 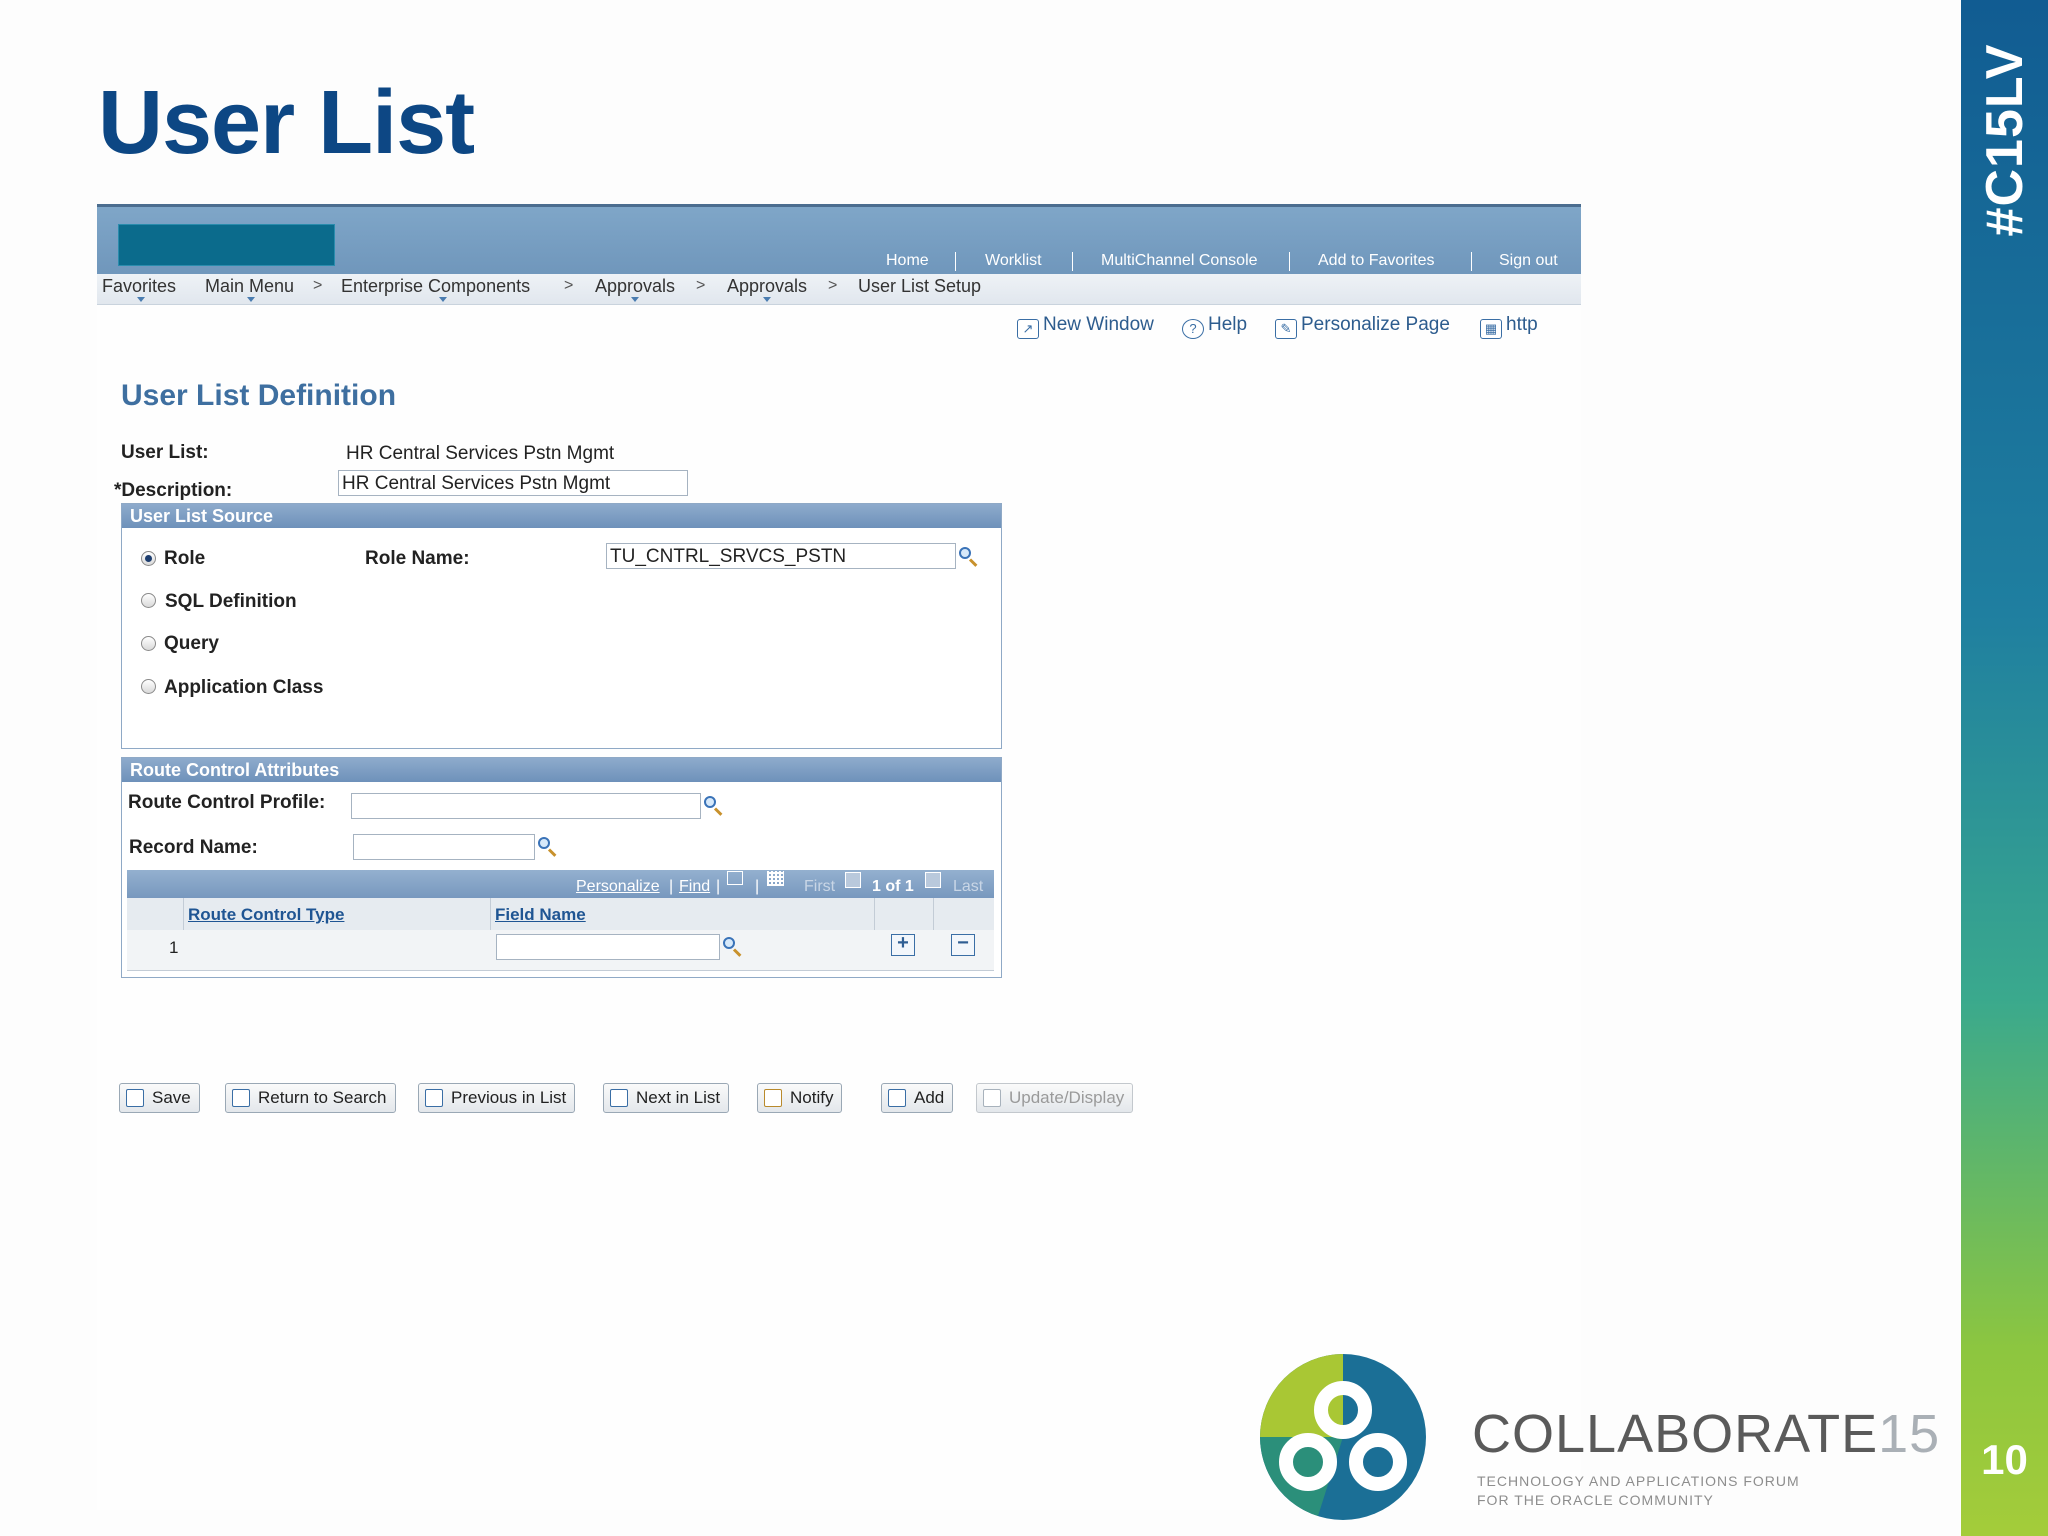 What do you see at coordinates (561, 626) in the screenshot?
I see `user-list-source-group: User List Source` at bounding box center [561, 626].